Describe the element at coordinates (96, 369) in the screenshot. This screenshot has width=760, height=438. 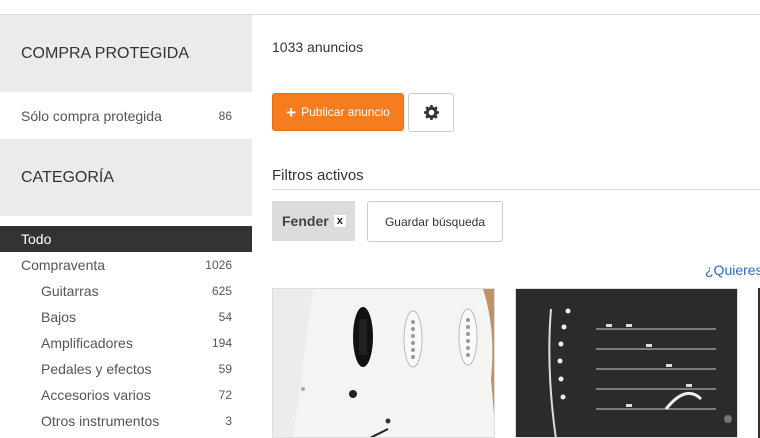
I see `category-label: Pedales y efectos` at that location.